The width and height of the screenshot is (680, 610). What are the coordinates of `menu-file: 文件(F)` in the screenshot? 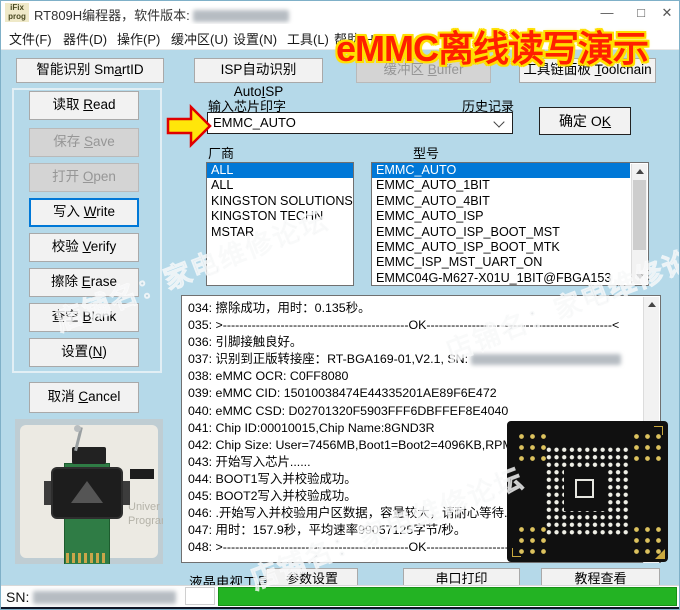 It's located at (30, 38).